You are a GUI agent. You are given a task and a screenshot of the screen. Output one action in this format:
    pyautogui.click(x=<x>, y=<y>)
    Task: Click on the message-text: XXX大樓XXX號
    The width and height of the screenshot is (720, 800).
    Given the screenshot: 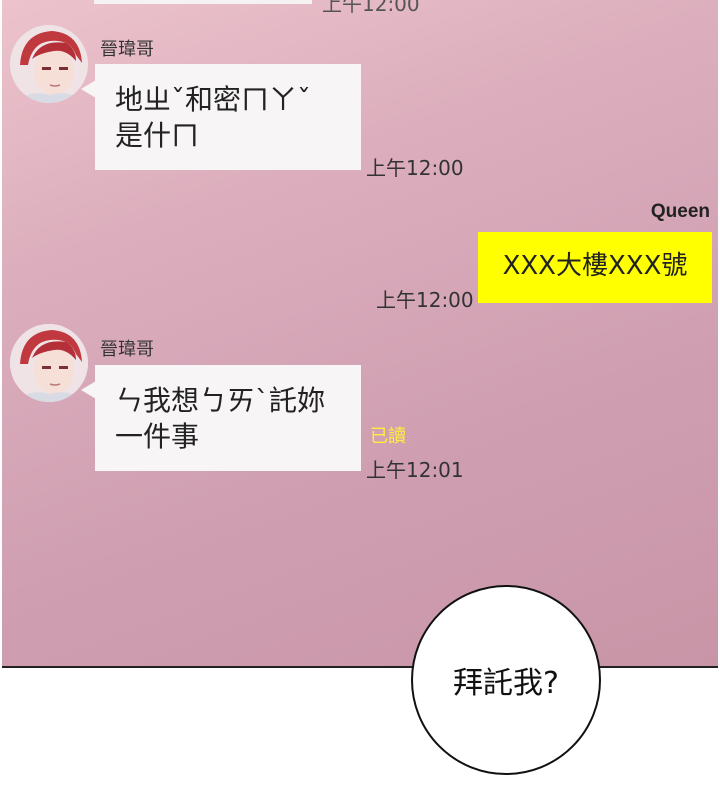 What is the action you would take?
    pyautogui.click(x=595, y=266)
    